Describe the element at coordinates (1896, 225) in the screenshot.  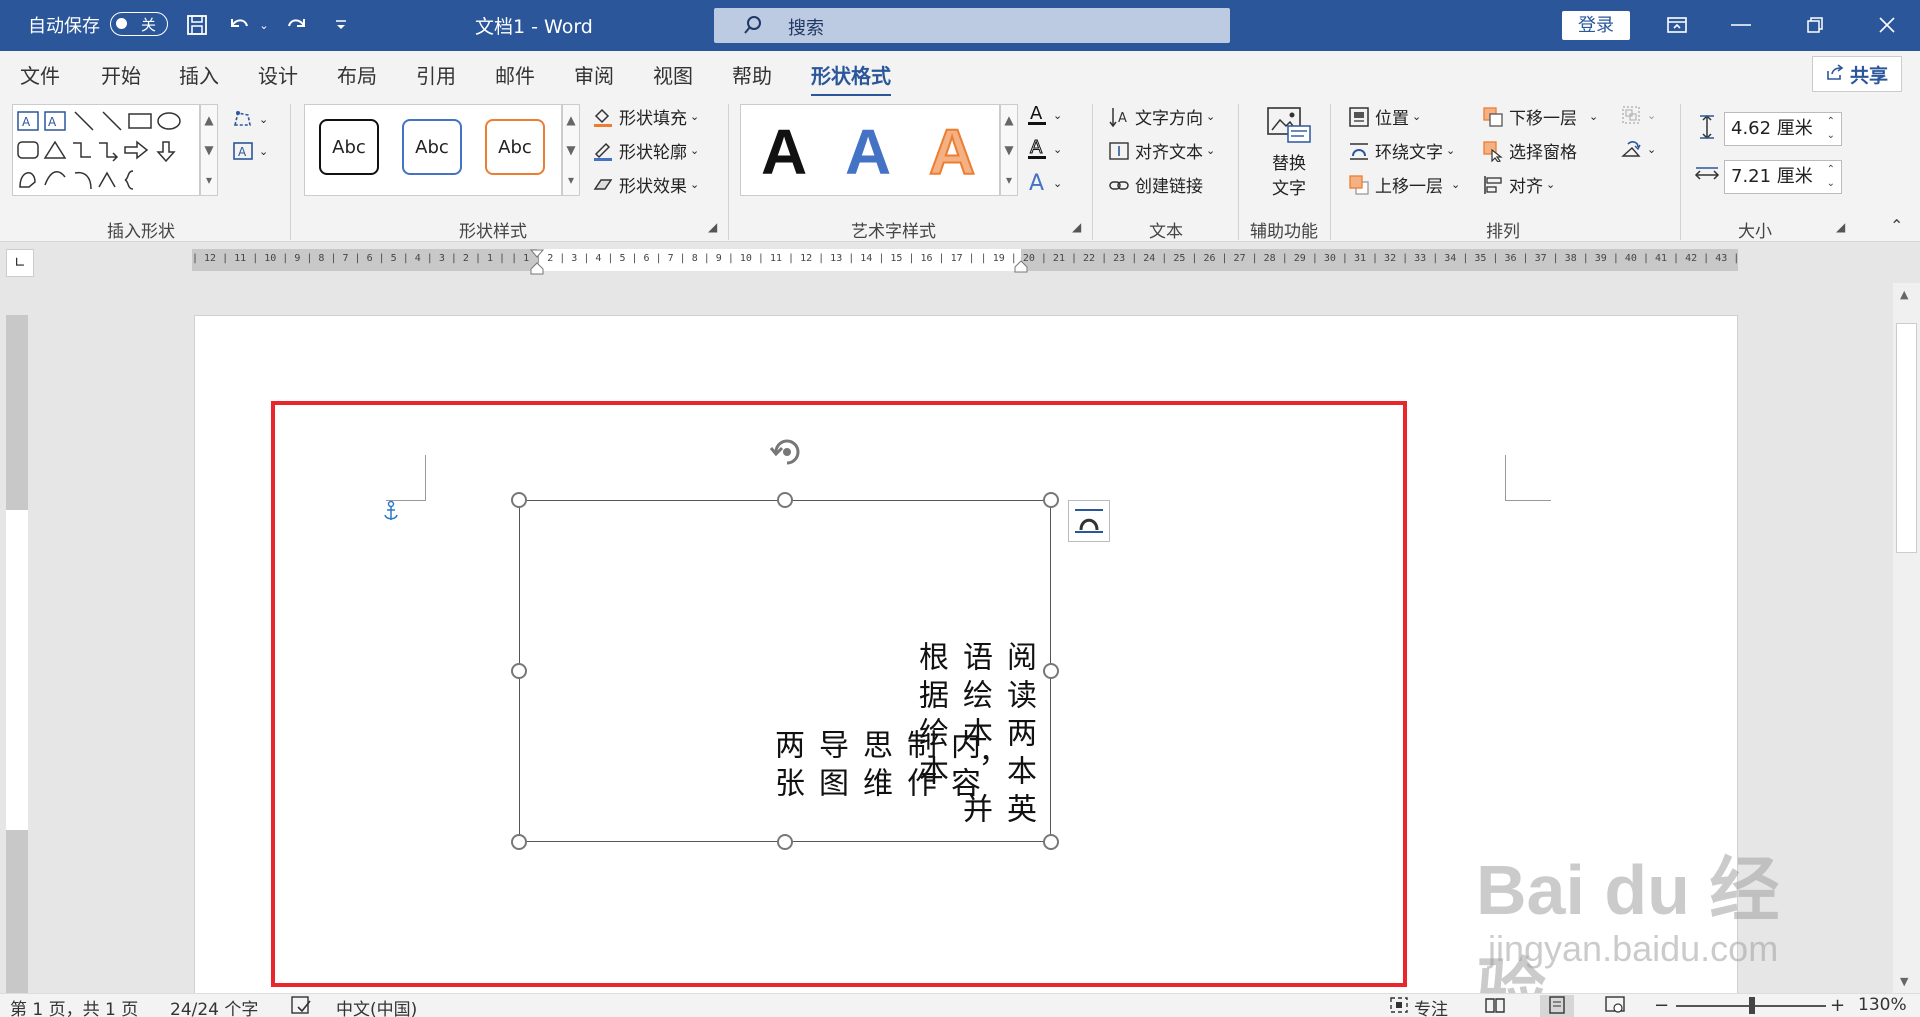
I see `collapse-ribbon-icon: ⌃` at that location.